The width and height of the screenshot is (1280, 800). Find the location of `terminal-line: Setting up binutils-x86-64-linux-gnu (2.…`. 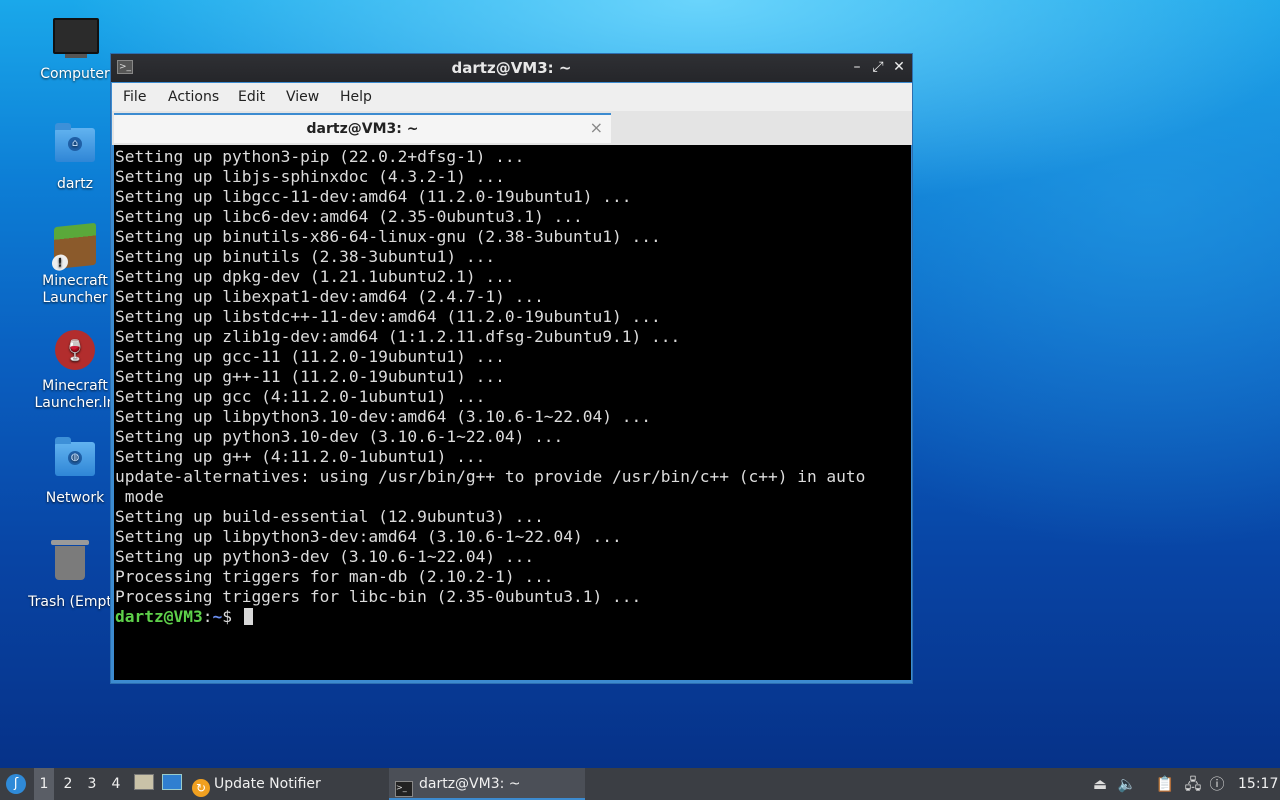

terminal-line: Setting up binutils-x86-64-linux-gnu (2.… is located at coordinates (388, 236).